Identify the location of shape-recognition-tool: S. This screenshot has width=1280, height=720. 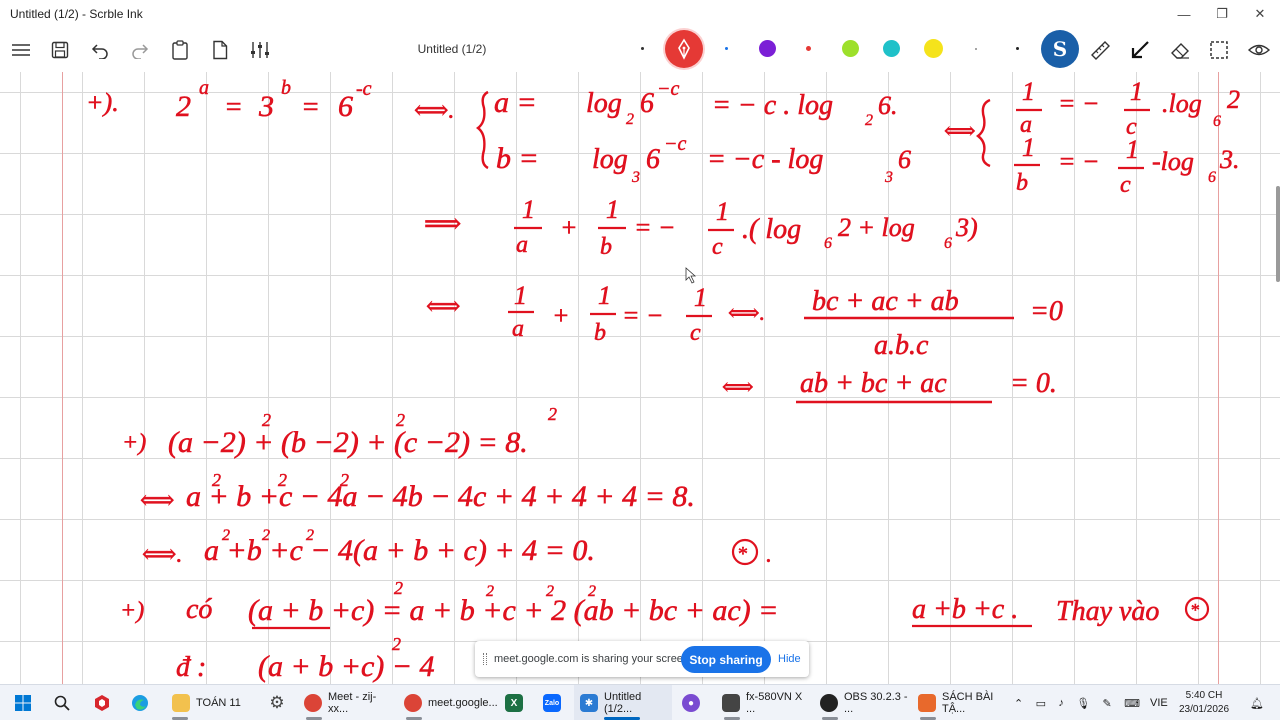
(1060, 49).